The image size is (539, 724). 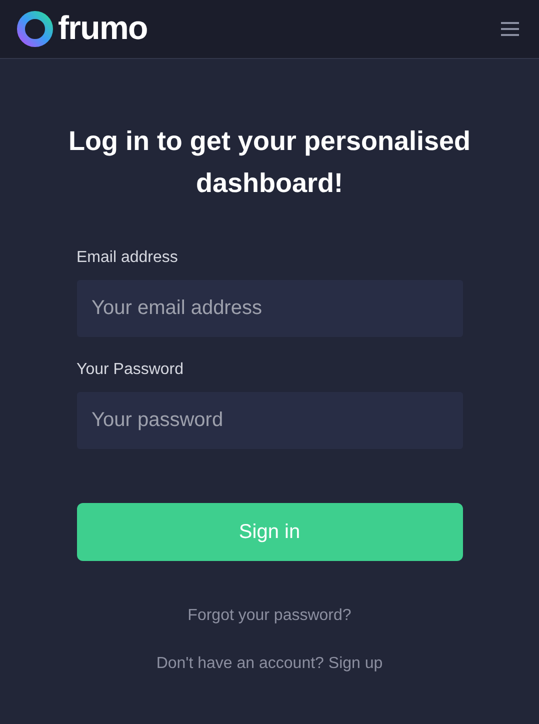 I want to click on menu-icon, so click(x=510, y=29).